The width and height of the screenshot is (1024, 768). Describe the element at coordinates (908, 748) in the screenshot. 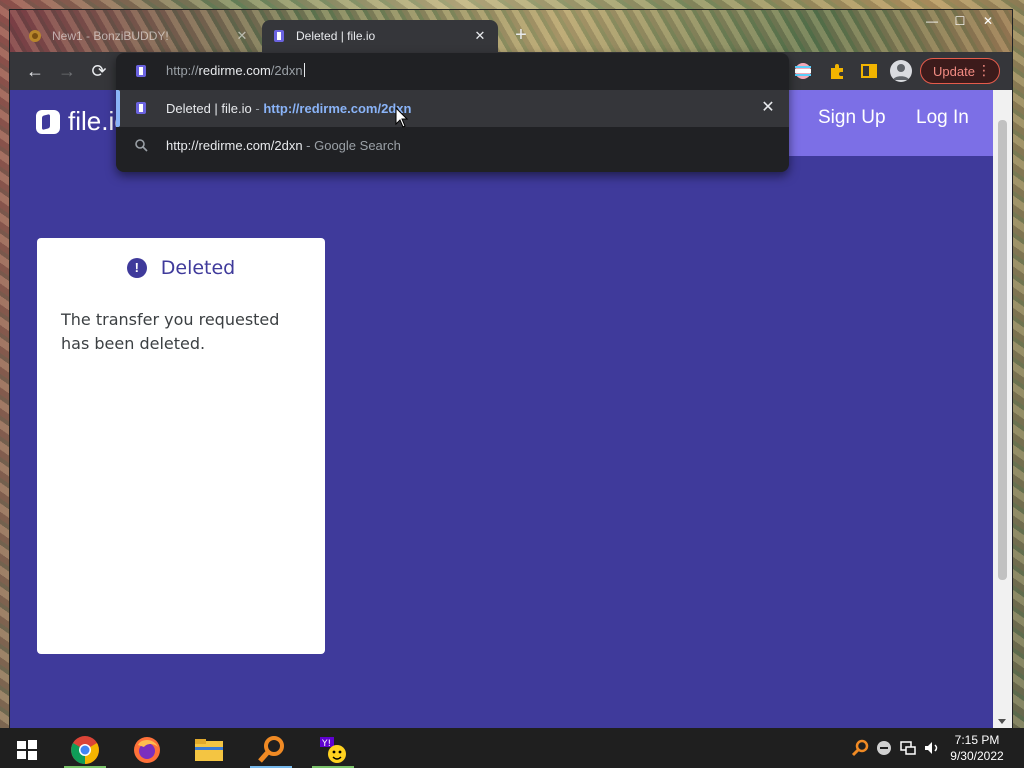

I see `network-icon` at that location.